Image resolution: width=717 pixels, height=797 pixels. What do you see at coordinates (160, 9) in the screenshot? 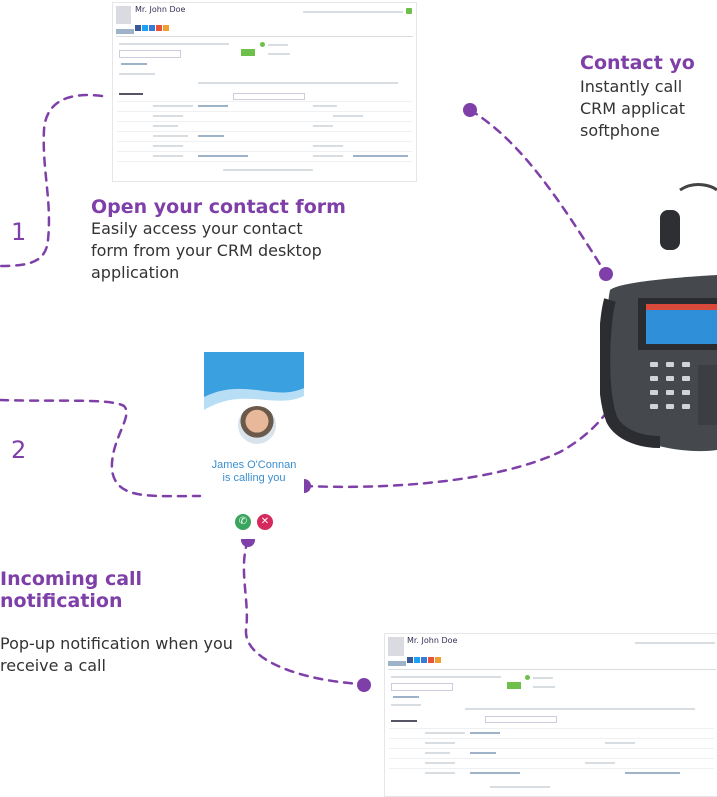
I see `contact-name: Mr. John Doe` at bounding box center [160, 9].